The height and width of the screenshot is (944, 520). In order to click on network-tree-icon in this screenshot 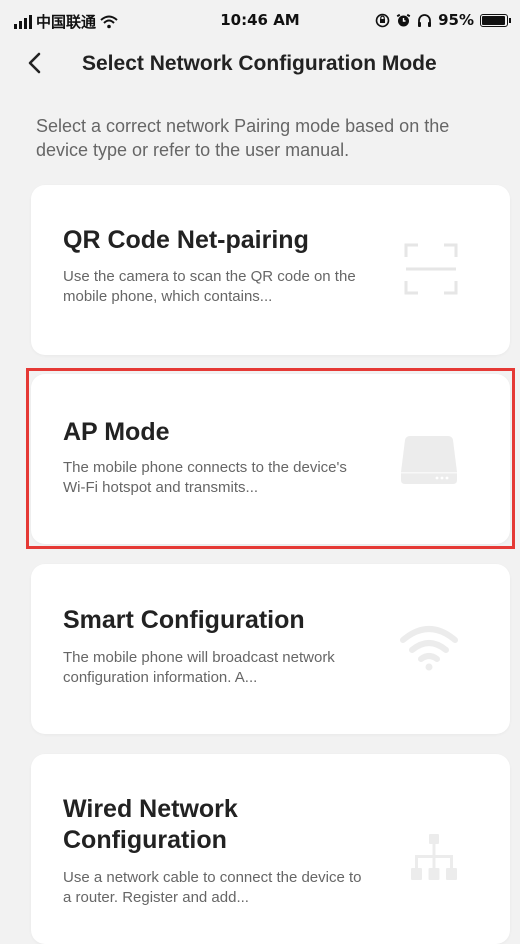, I will do `click(434, 857)`.